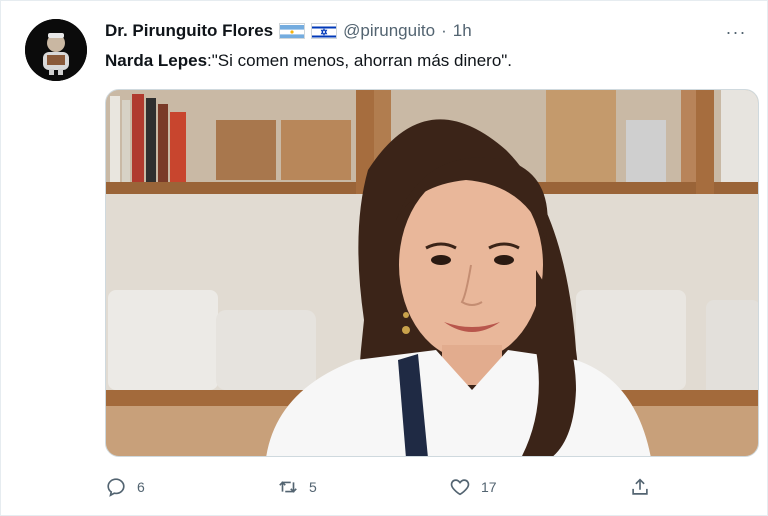  Describe the element at coordinates (313, 487) in the screenshot. I see `retweet-count: 5` at that location.